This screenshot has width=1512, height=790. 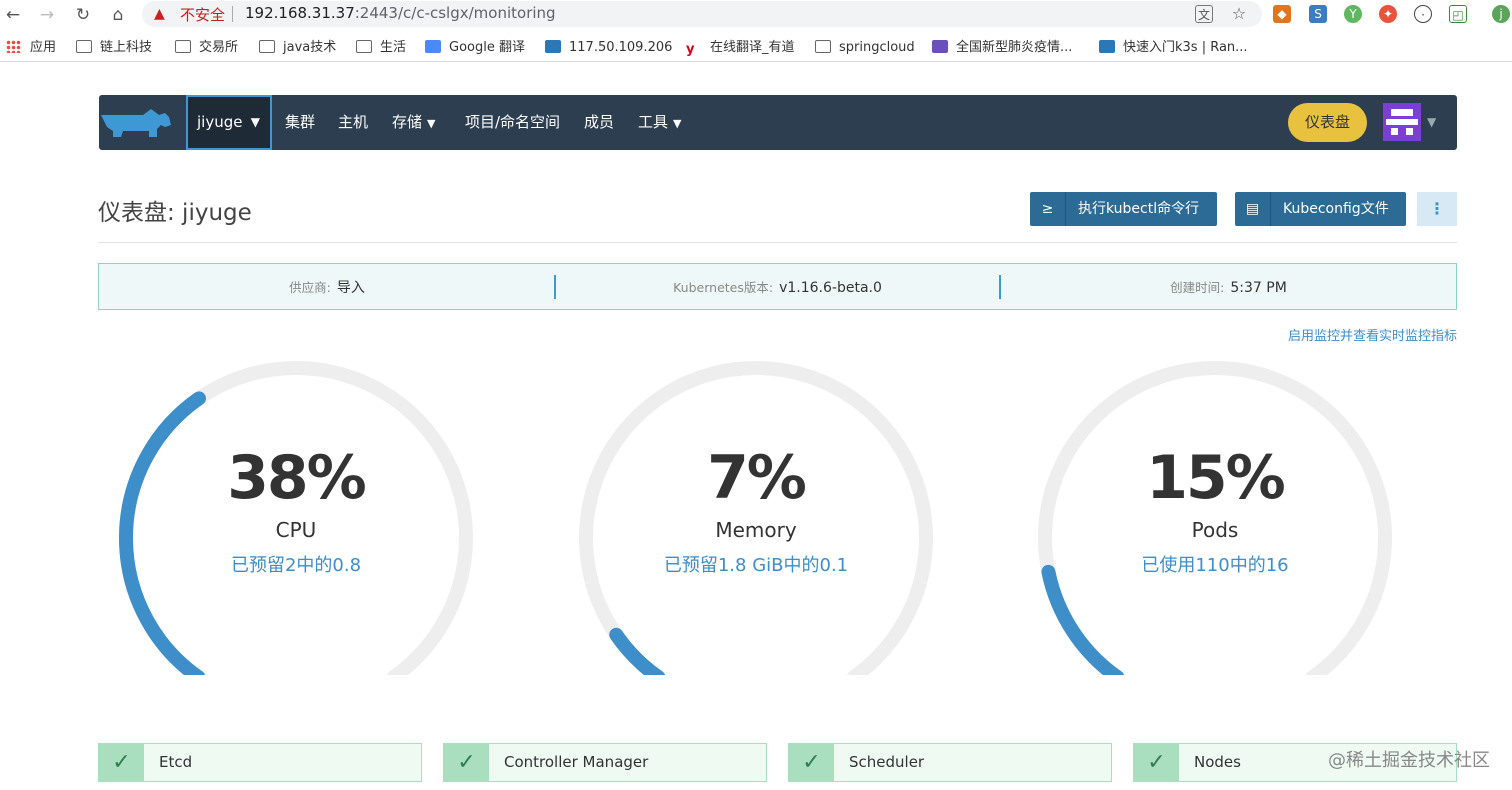 What do you see at coordinates (1388, 14) in the screenshot?
I see `extension-network-icon: ✦` at bounding box center [1388, 14].